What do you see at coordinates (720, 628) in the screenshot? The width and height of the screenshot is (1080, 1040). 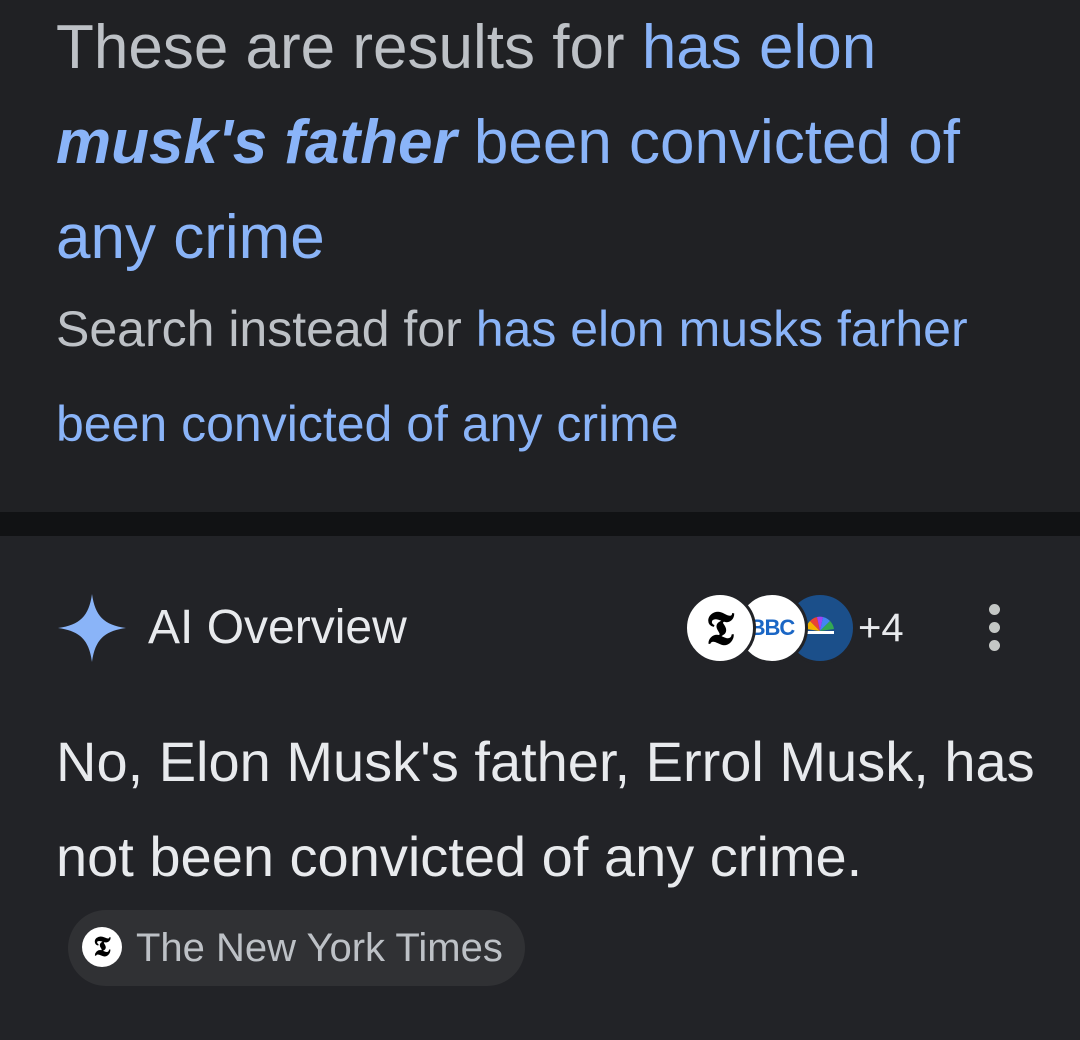 I see `nyt-logo: 𝕿` at bounding box center [720, 628].